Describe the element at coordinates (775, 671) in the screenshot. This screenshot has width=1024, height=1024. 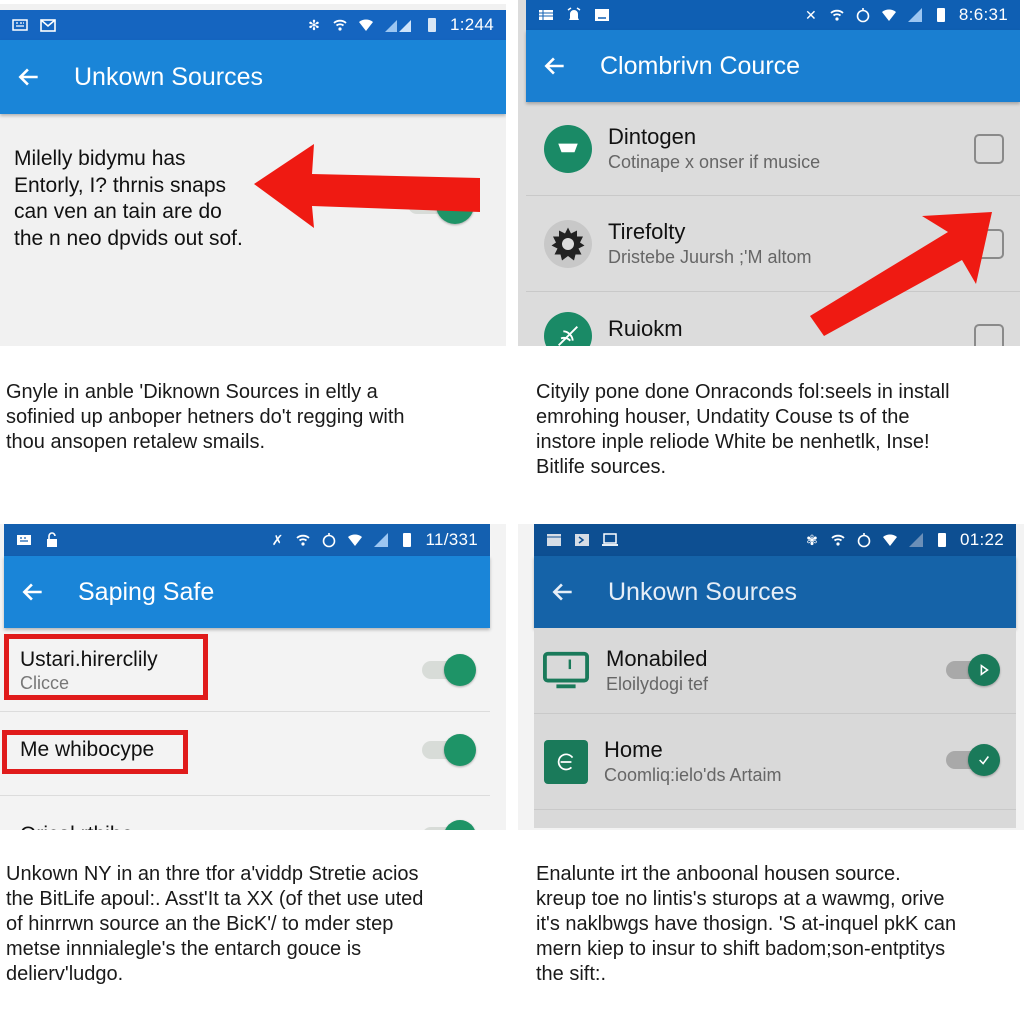
I see `list-item: Monabiled Eloilydogi tef` at that location.